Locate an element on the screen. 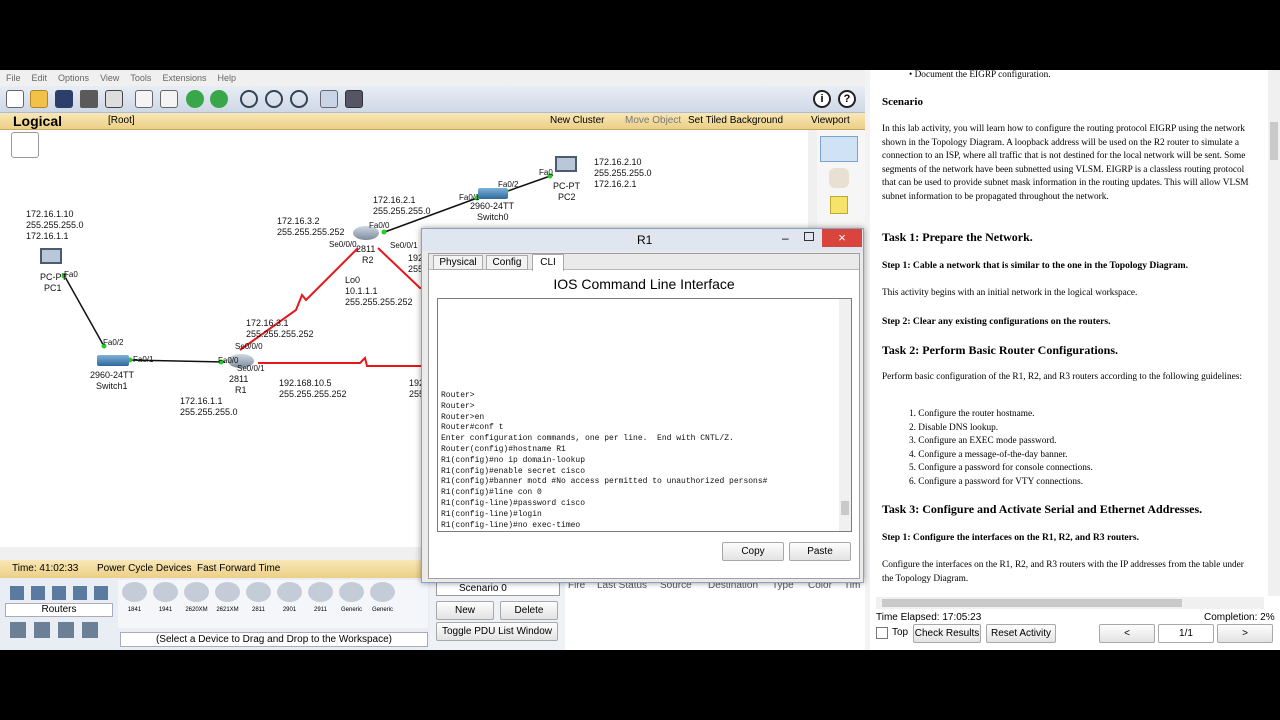 The width and height of the screenshot is (1280, 720). r2-lan-ip-label: 172.16.2.1 is located at coordinates (394, 200).